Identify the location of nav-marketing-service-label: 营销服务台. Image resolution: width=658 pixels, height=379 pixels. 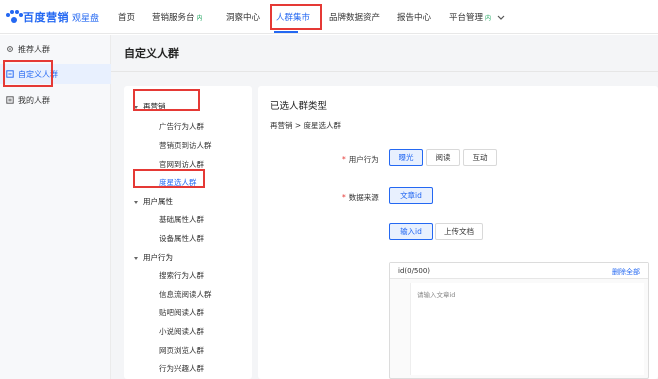
(173, 18).